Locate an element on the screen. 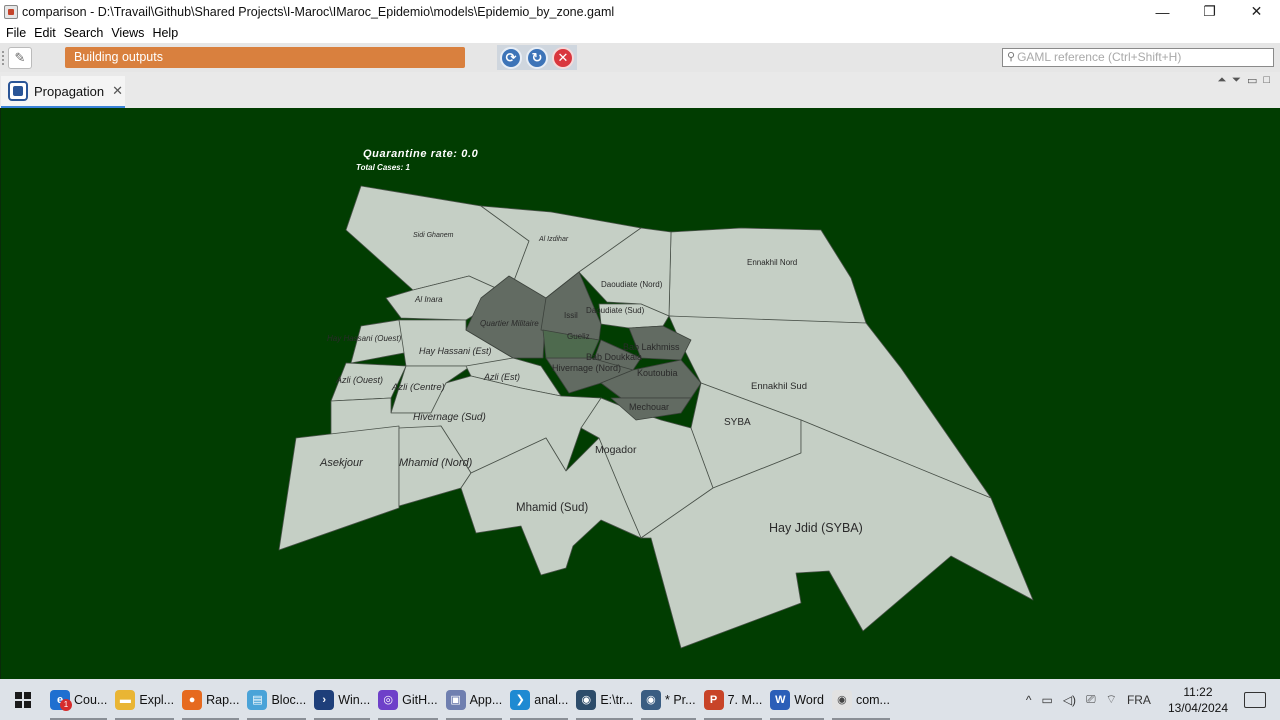 The height and width of the screenshot is (720, 1280). menu-edit: Edit is located at coordinates (45, 33).